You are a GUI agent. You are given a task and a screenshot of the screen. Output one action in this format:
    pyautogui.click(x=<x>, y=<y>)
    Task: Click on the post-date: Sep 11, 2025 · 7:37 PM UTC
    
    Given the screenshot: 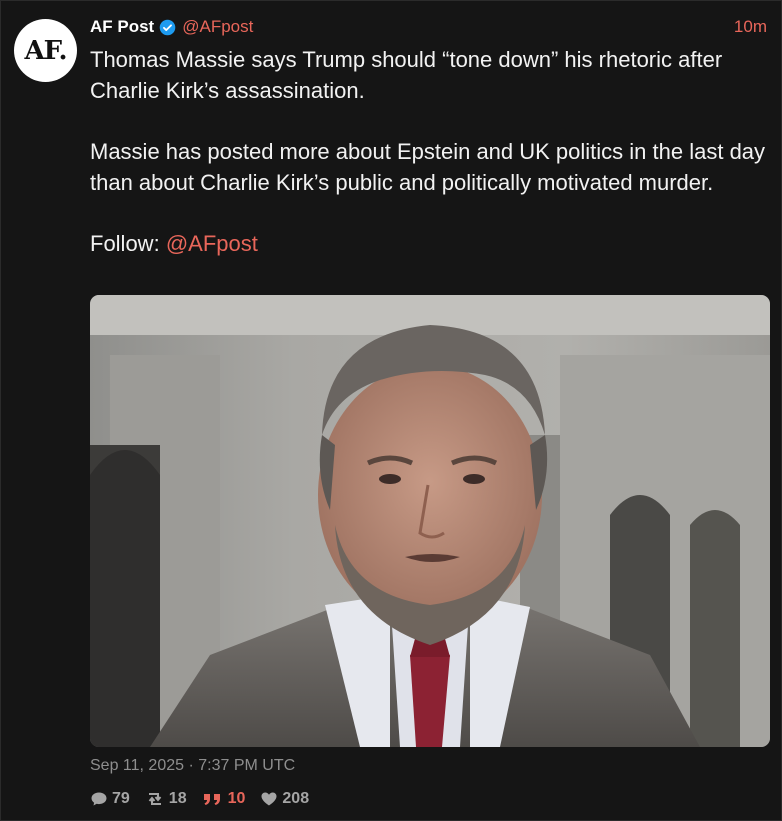 What is the action you would take?
    pyautogui.click(x=192, y=766)
    